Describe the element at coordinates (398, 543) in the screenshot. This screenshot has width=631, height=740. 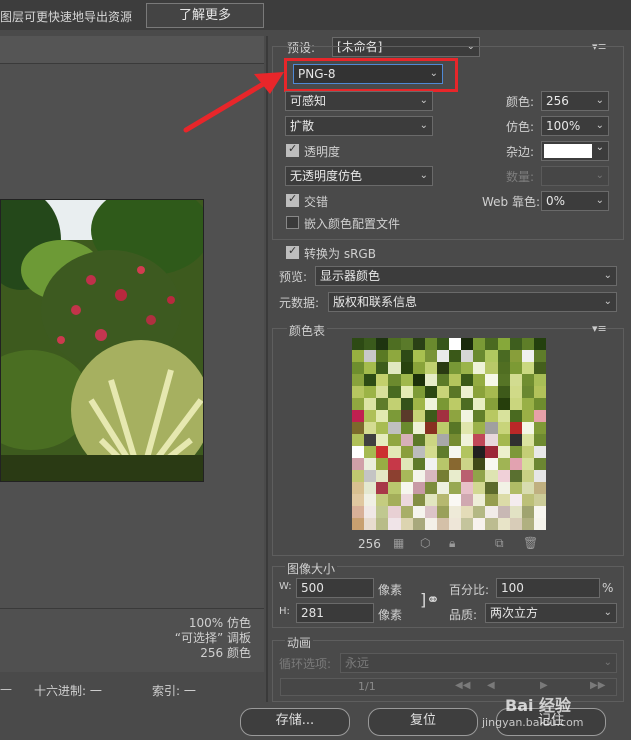
I see `map-transparent-icon: ▦` at that location.